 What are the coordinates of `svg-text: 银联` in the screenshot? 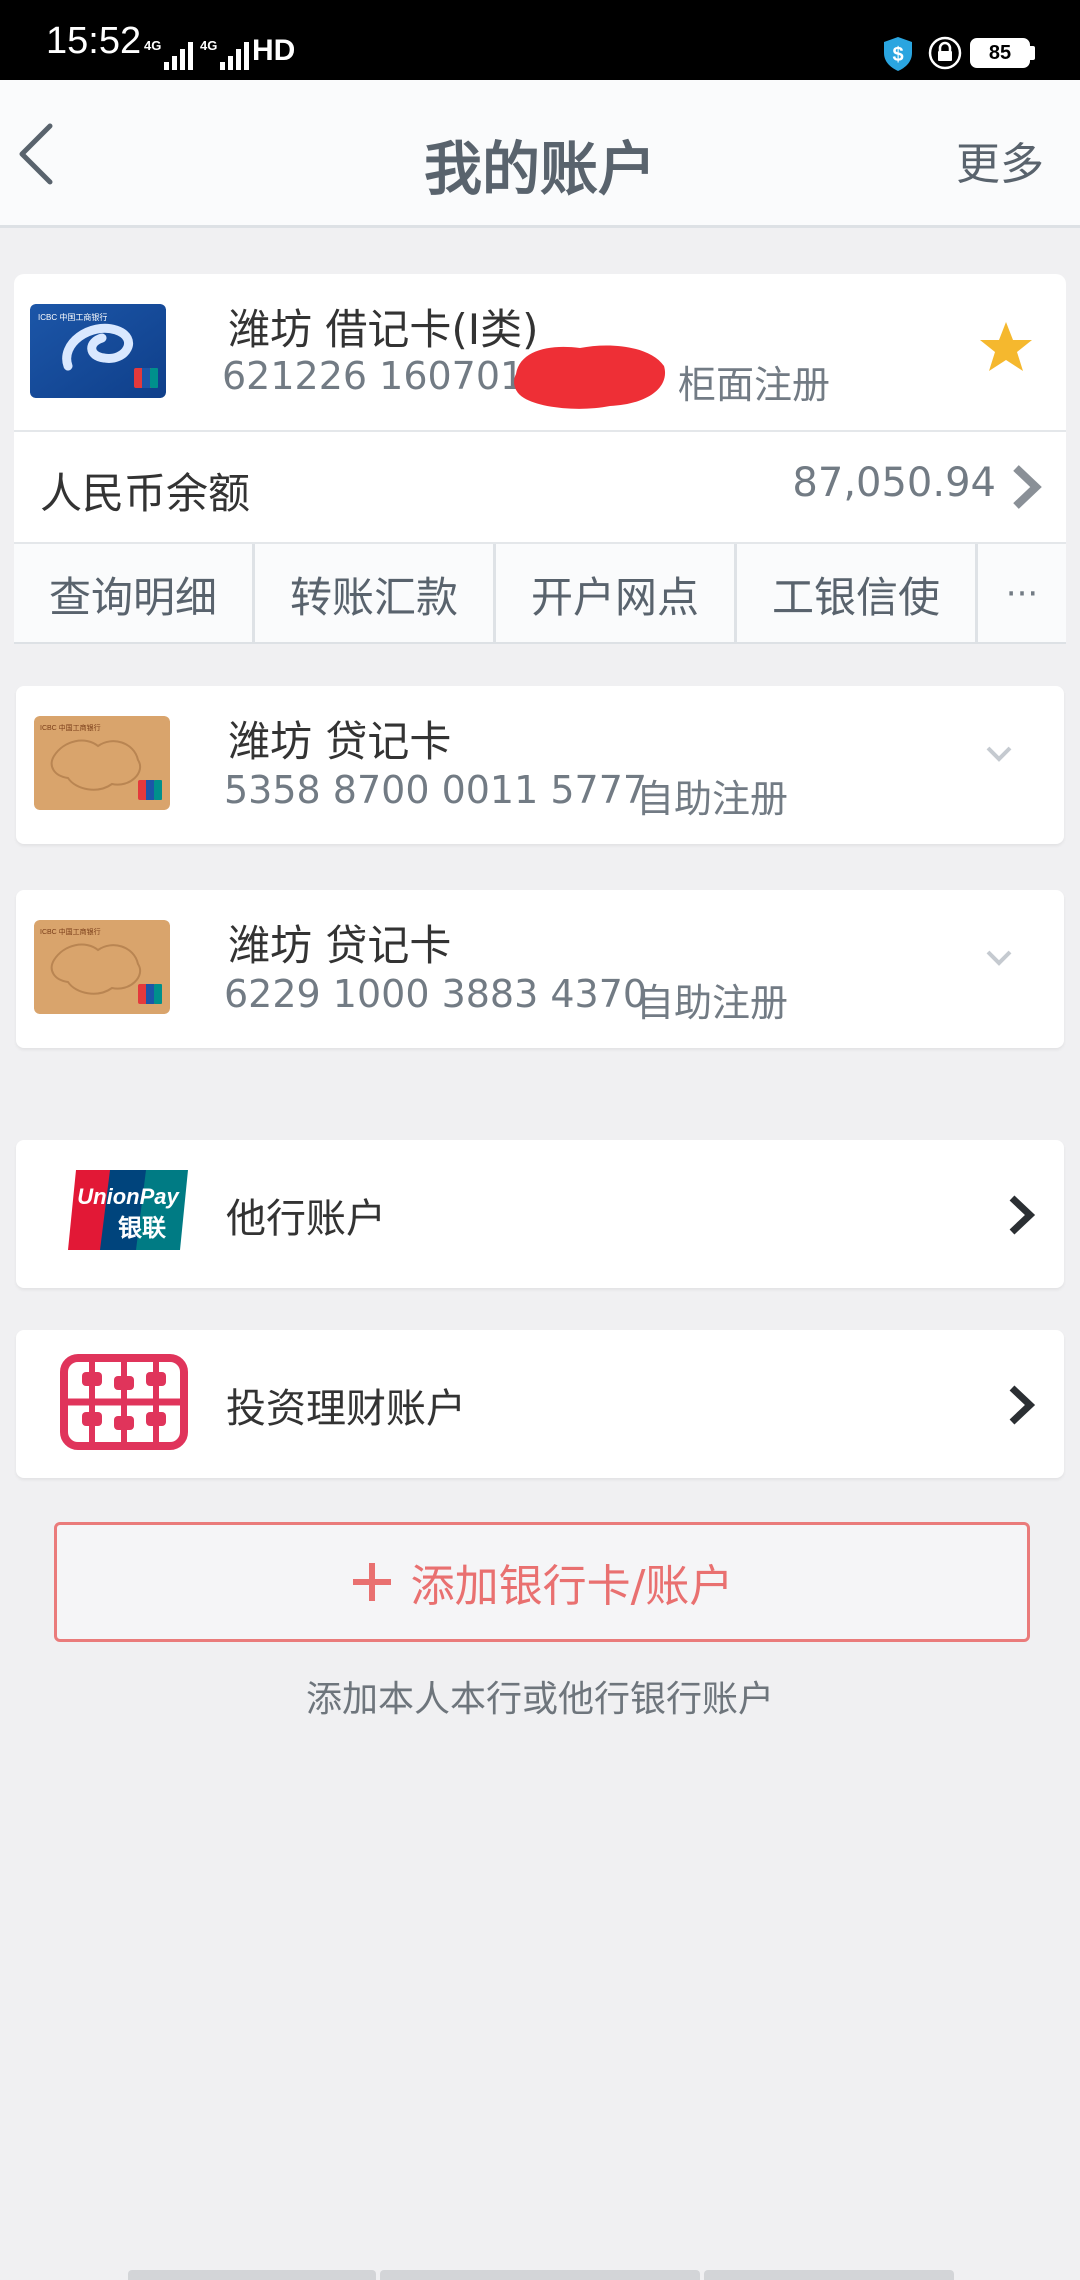 It's located at (142, 1228).